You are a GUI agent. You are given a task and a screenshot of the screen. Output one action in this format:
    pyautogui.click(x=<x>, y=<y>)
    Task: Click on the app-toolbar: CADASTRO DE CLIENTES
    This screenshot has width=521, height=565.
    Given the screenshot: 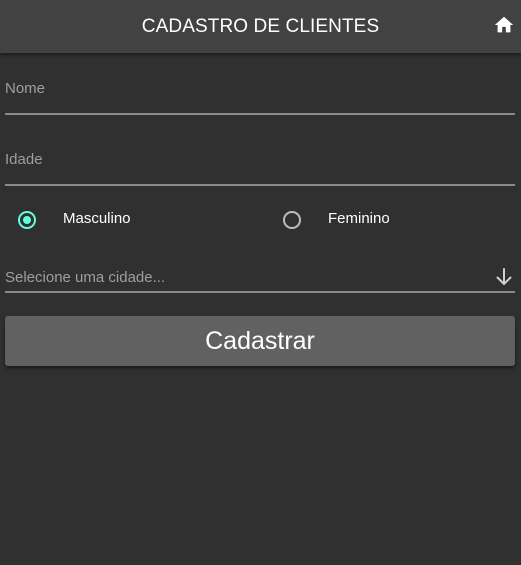 What is the action you would take?
    pyautogui.click(x=260, y=26)
    